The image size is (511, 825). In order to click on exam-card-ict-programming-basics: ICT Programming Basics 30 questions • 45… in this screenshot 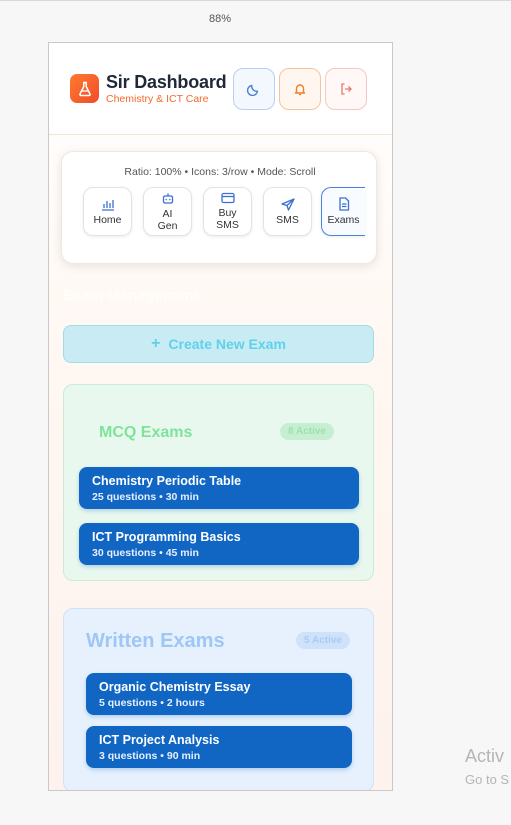, I will do `click(219, 544)`.